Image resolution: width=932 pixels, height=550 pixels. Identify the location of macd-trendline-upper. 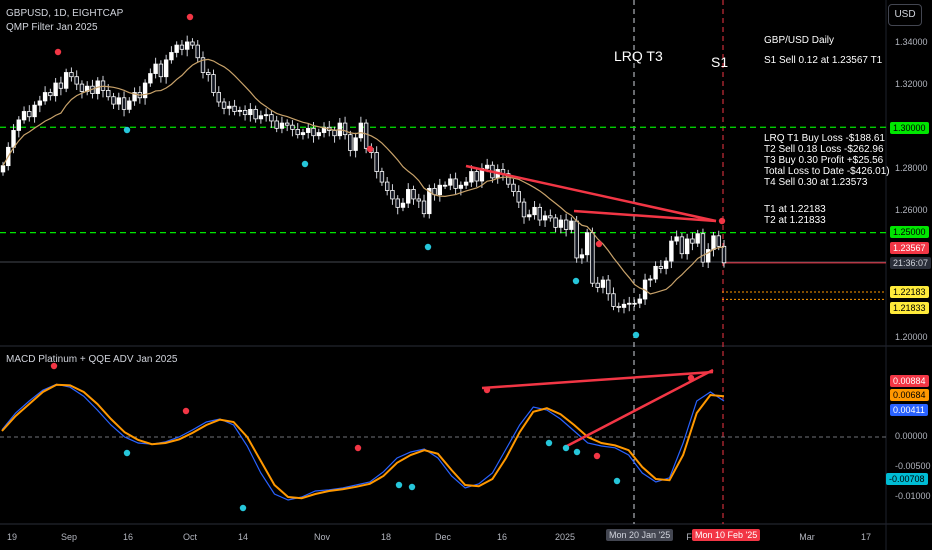
(597, 380).